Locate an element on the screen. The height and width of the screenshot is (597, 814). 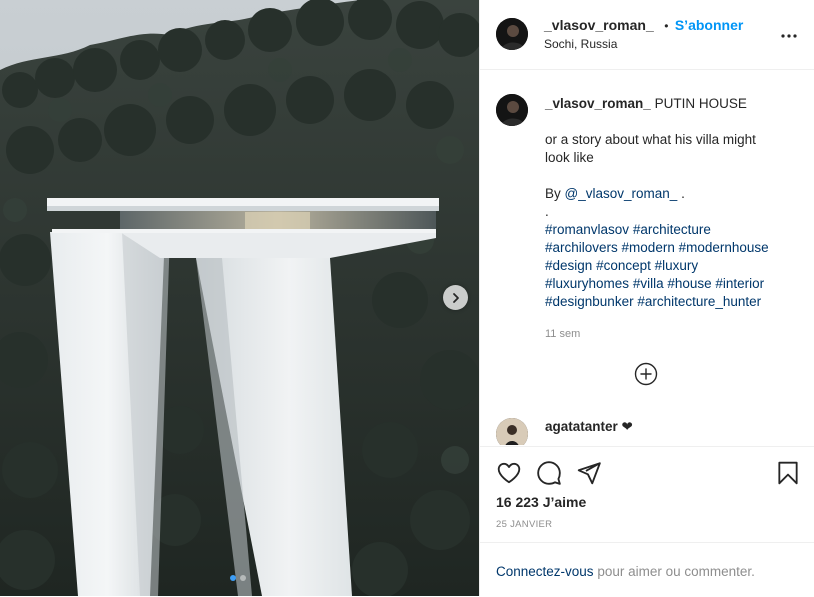
share-button is located at coordinates (589, 473).